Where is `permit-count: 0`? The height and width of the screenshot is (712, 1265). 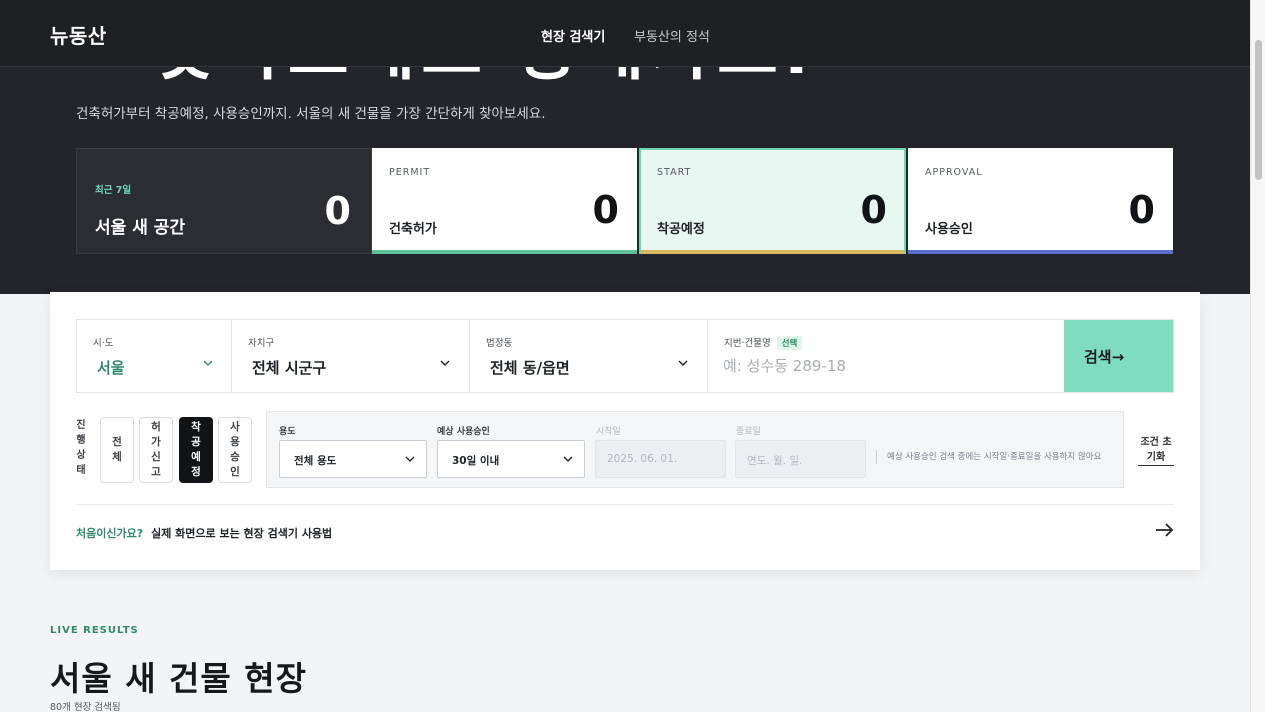
permit-count: 0 is located at coordinates (605, 210).